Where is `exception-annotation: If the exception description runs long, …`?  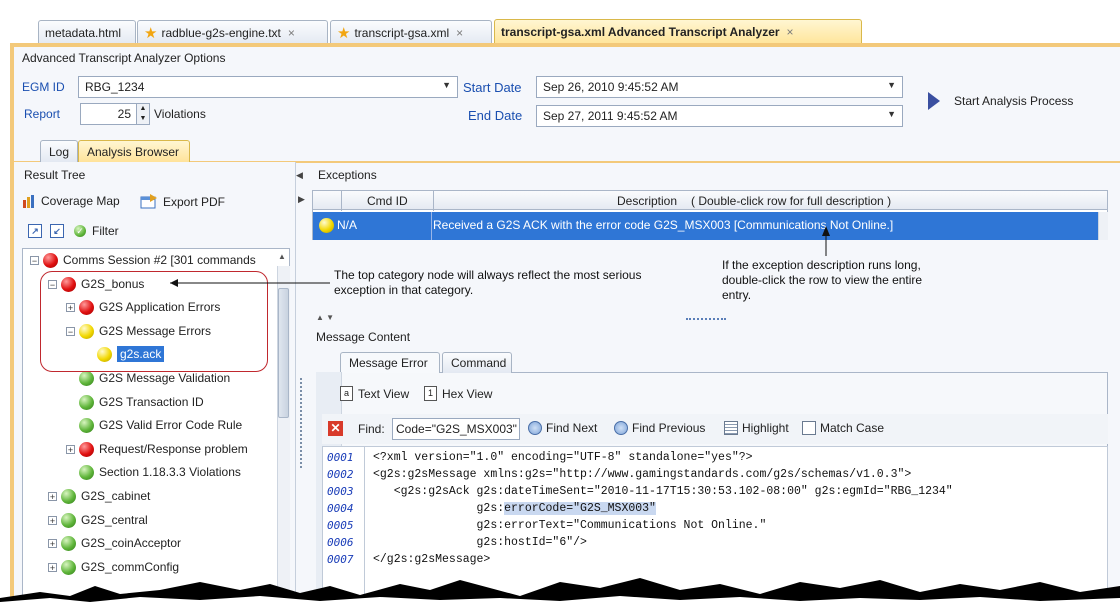
exception-annotation: If the exception description runs long, … is located at coordinates (822, 280).